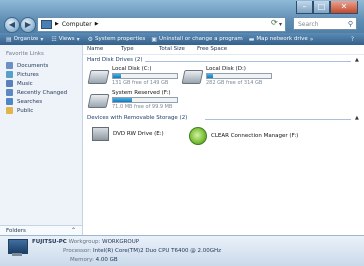  I want to click on workgroup-value: WORKGROUP, so click(121, 242).